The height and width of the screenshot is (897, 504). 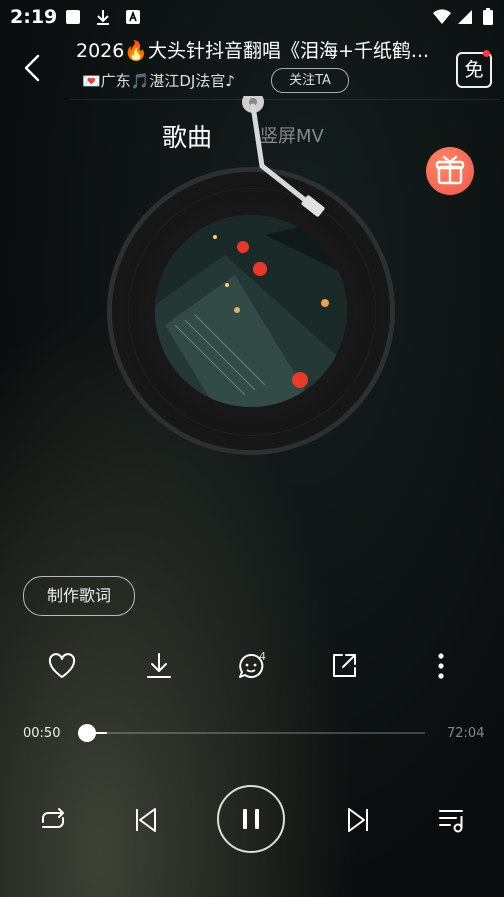 What do you see at coordinates (158, 80) in the screenshot?
I see `artist-name: 💌广东🎵湛江DJ法官♪` at bounding box center [158, 80].